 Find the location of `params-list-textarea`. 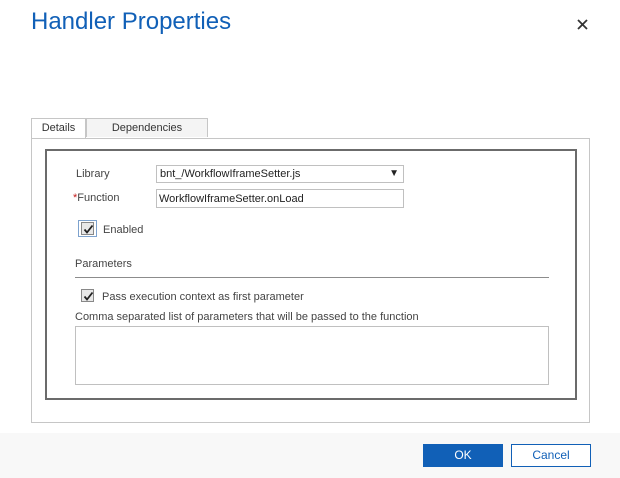

params-list-textarea is located at coordinates (312, 355).